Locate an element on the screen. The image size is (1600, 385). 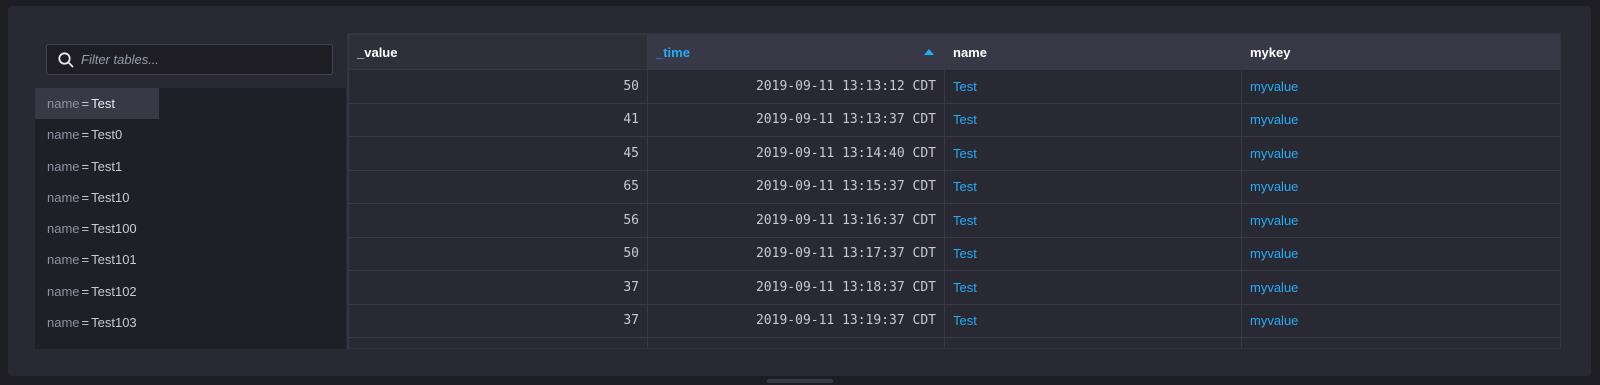
column-header-time-label: _time is located at coordinates (673, 52).